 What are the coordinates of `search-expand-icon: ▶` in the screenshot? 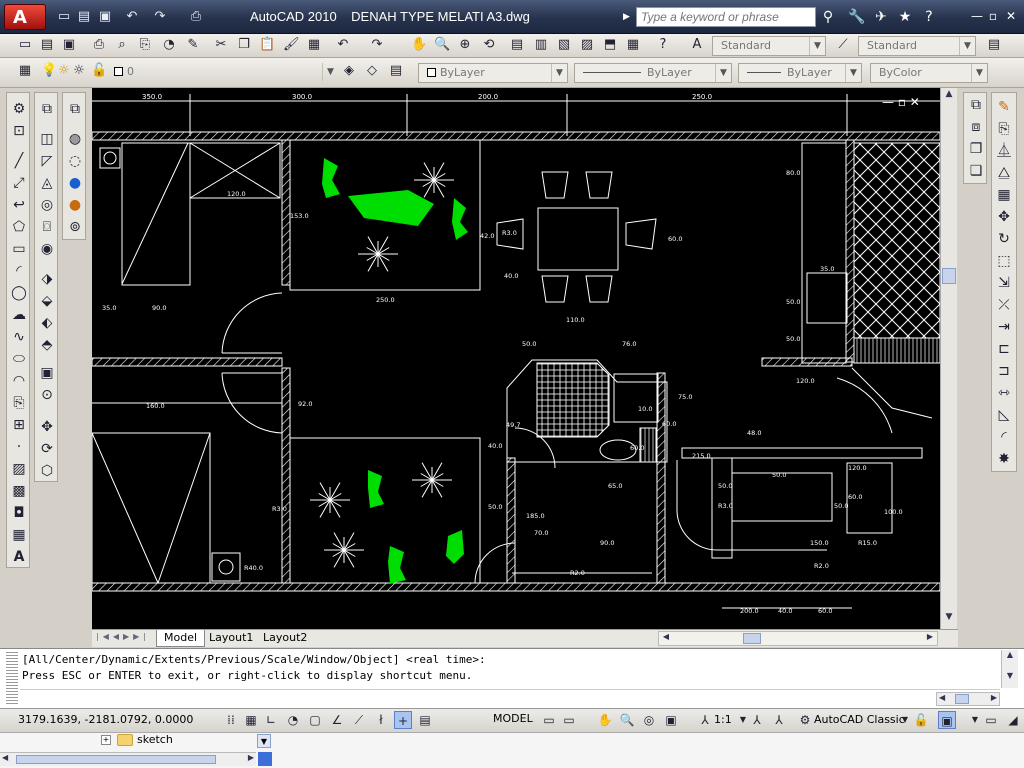 It's located at (629, 17).